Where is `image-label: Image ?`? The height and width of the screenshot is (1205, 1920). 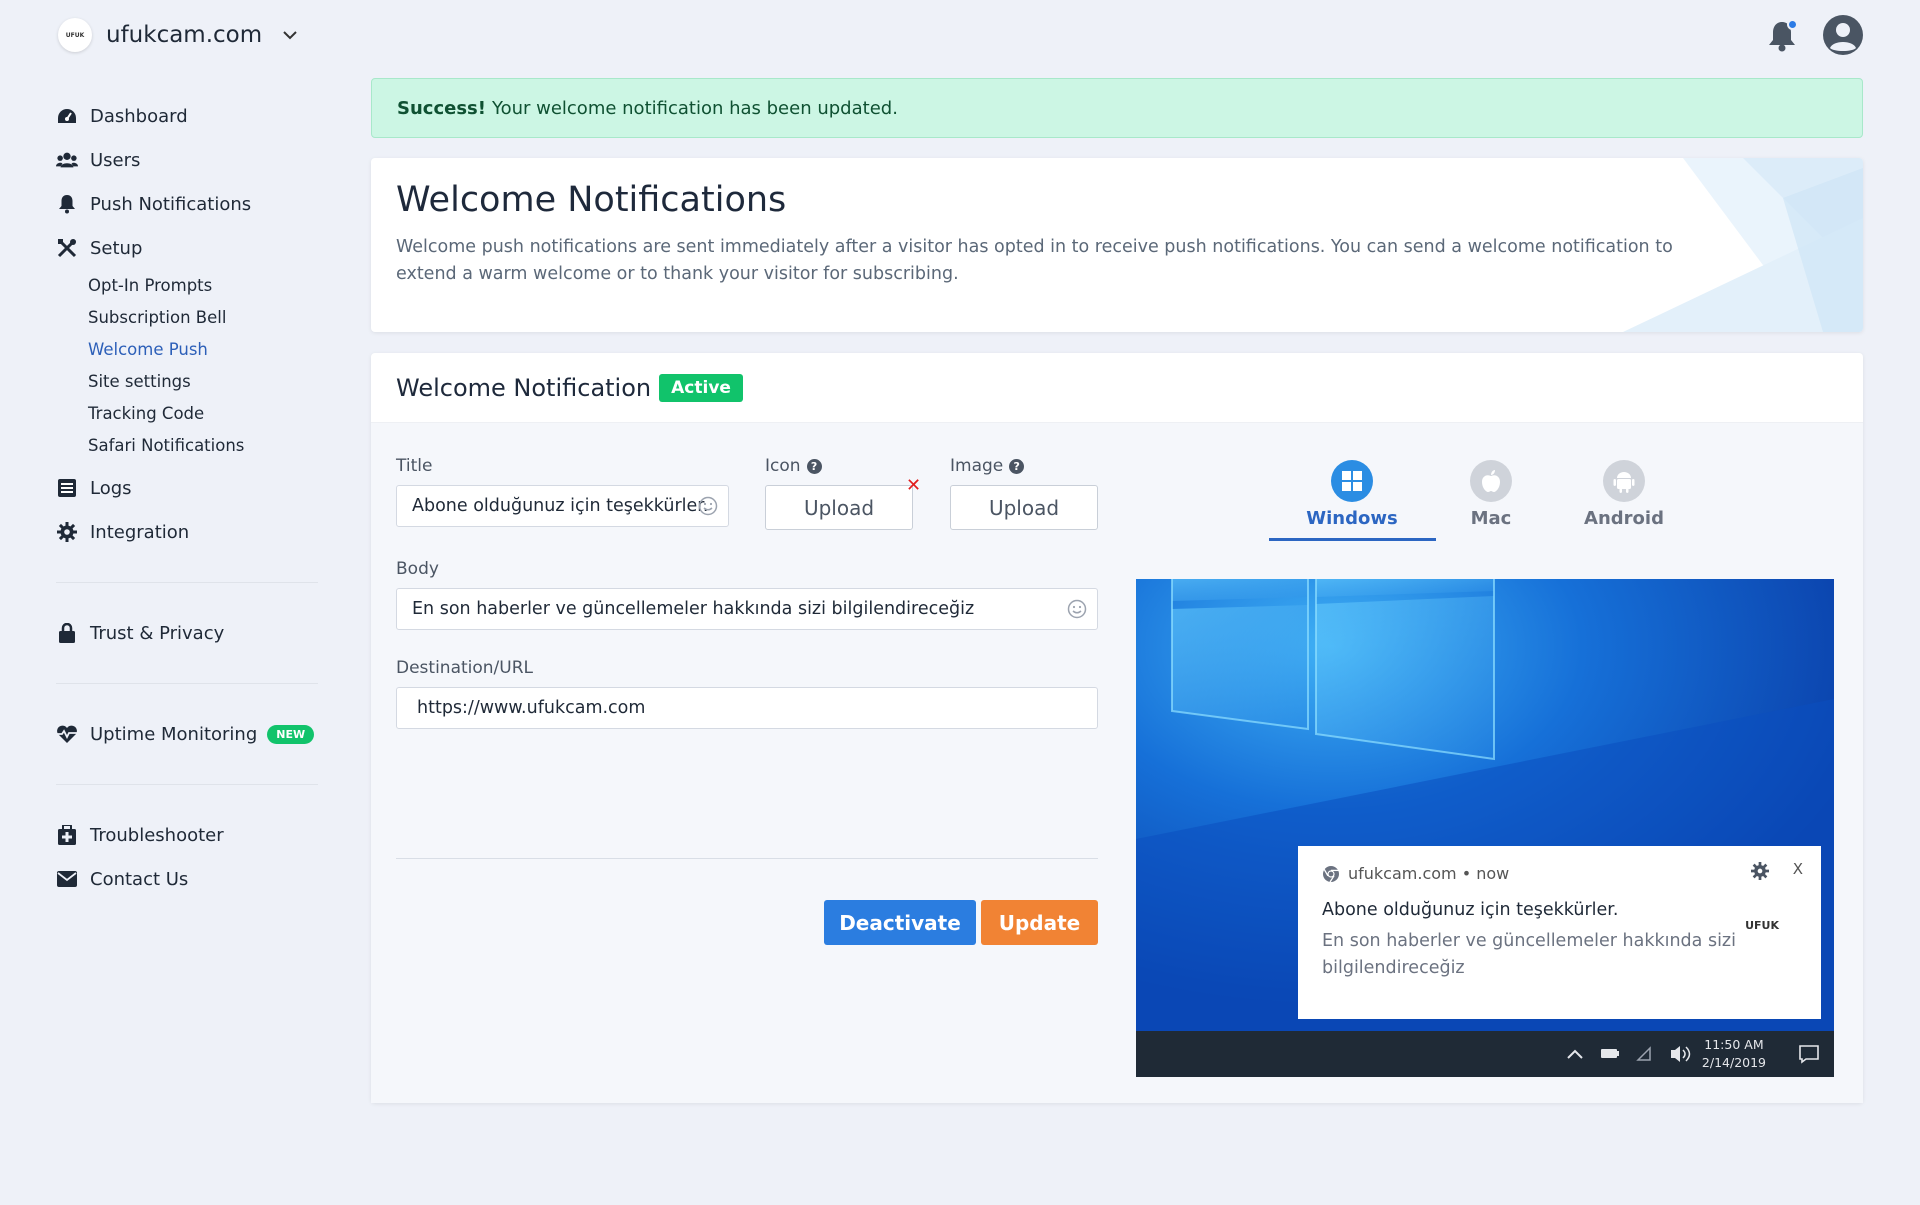 image-label: Image ? is located at coordinates (987, 466).